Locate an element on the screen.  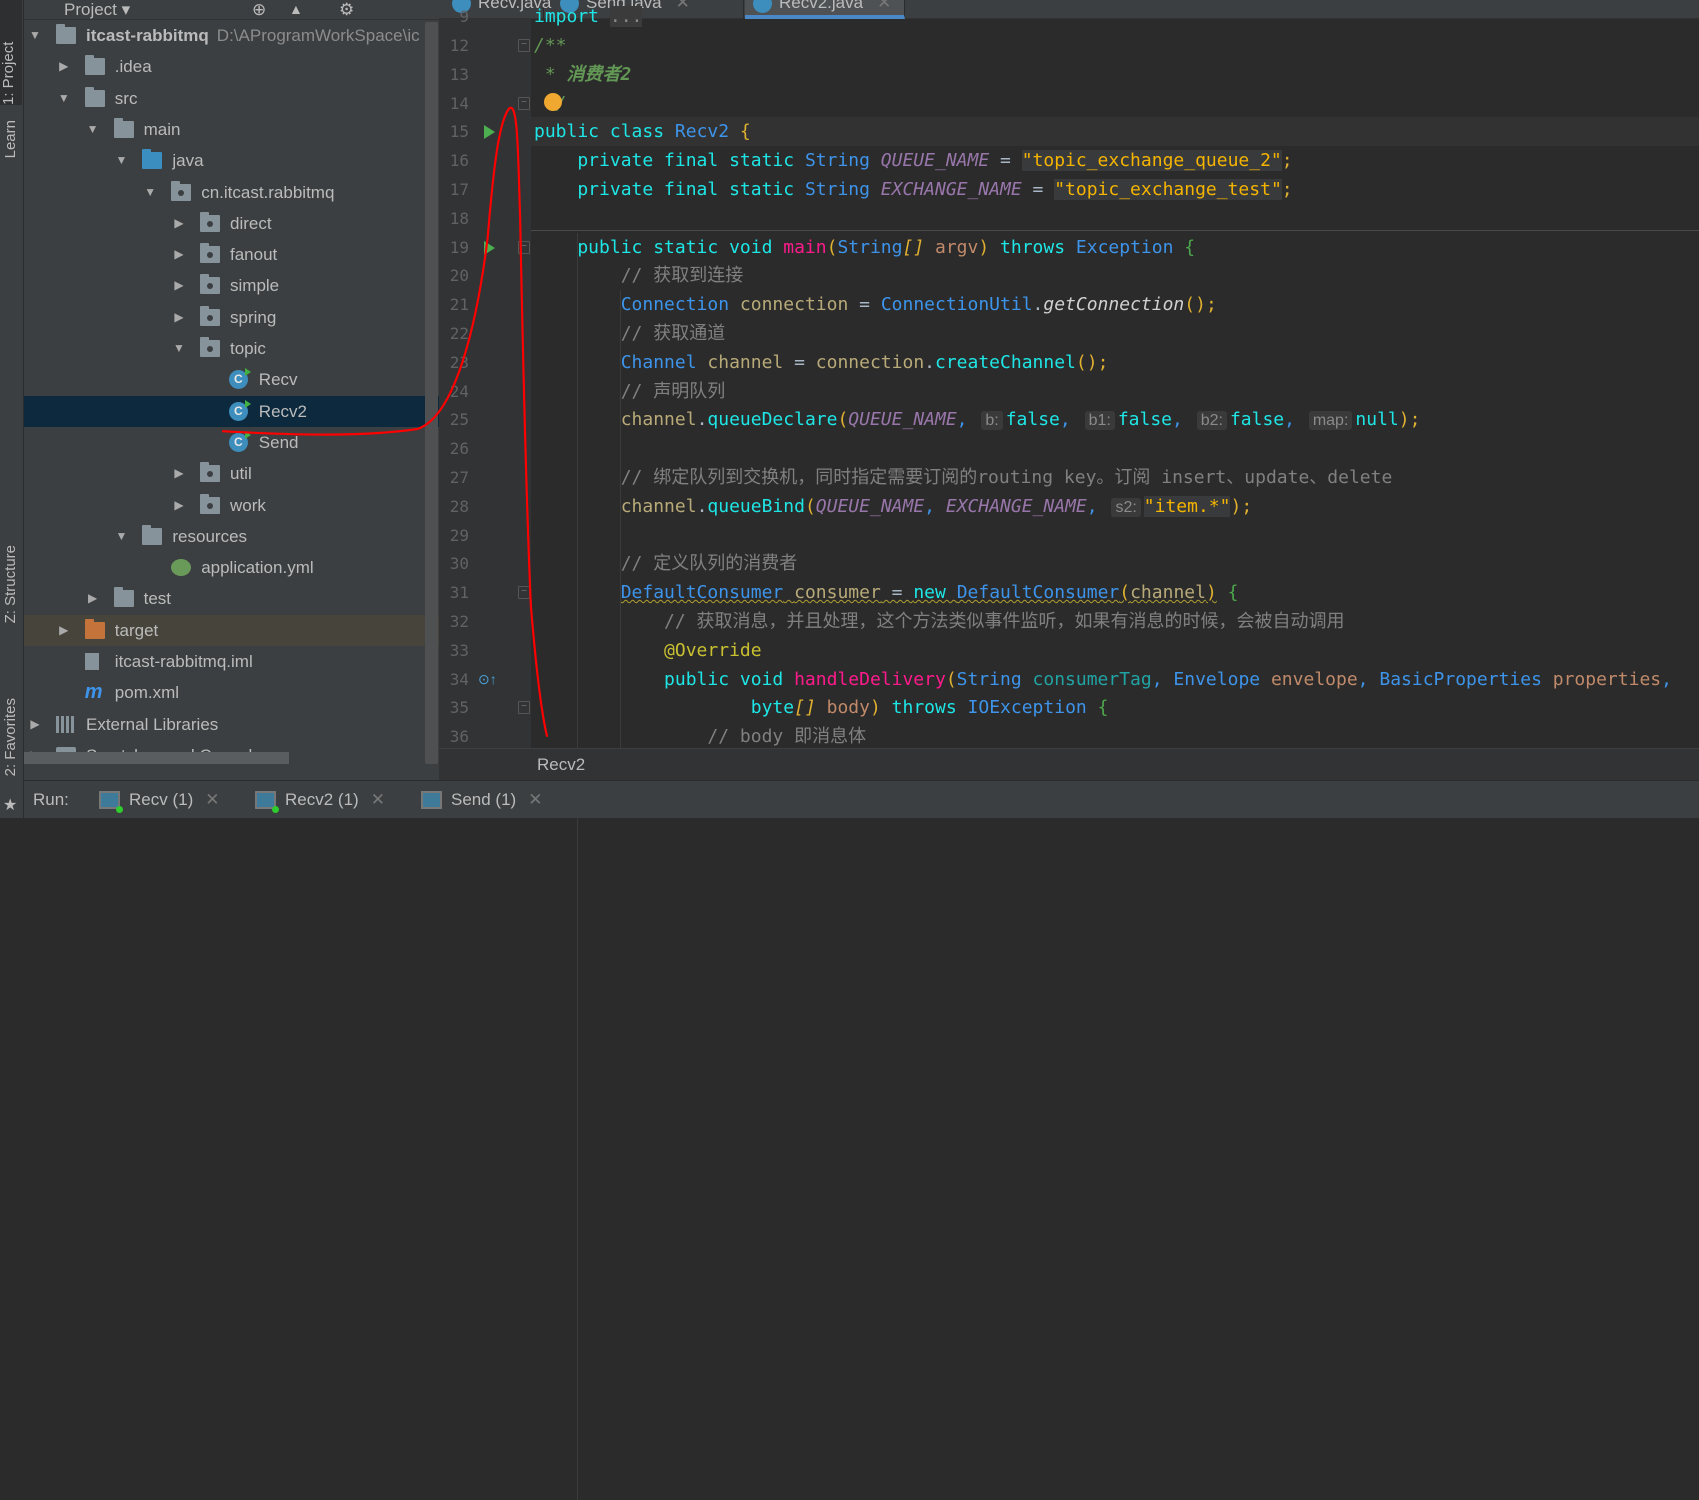
tree-item: ▶ External Libraries is located at coordinates (231, 724).